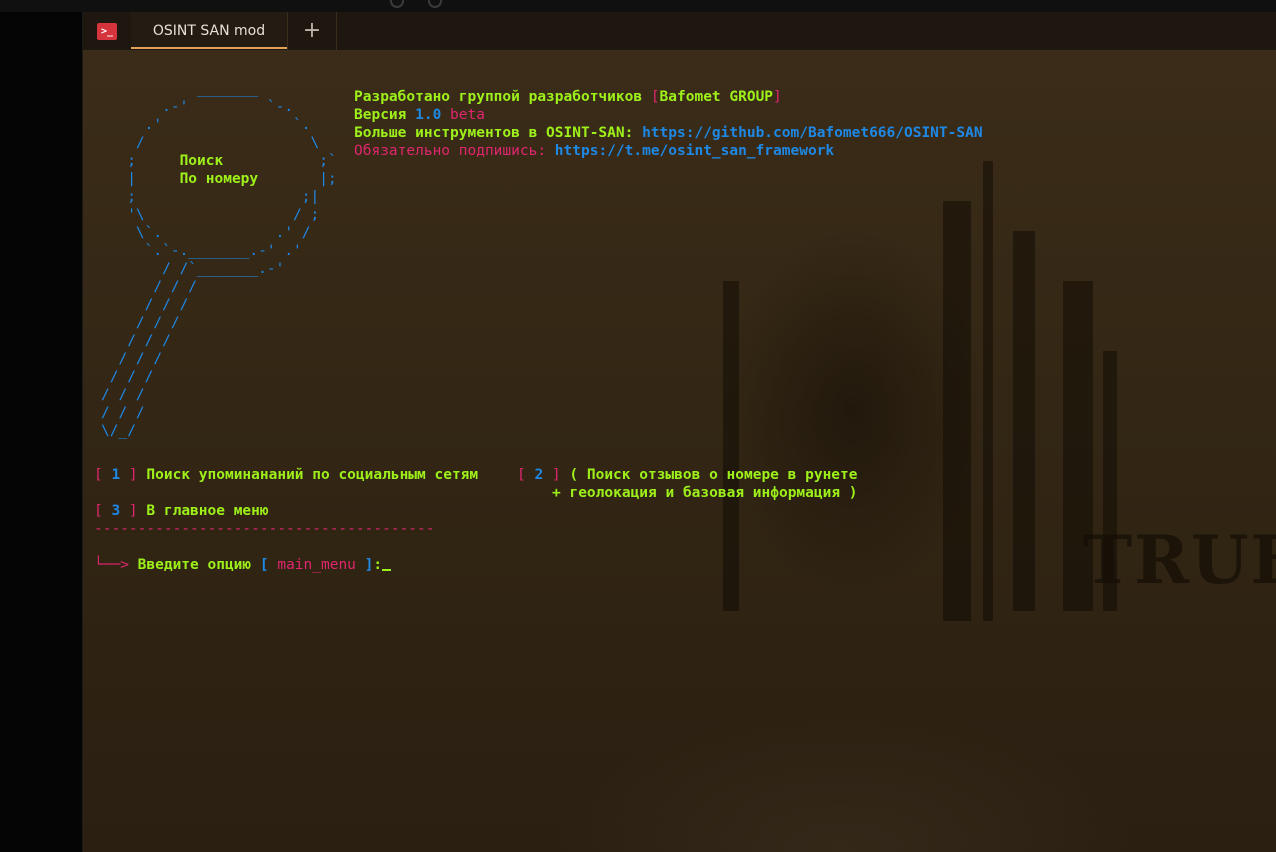 The width and height of the screenshot is (1276, 852). Describe the element at coordinates (107, 31) in the screenshot. I see `terminal-icon: >_` at that location.